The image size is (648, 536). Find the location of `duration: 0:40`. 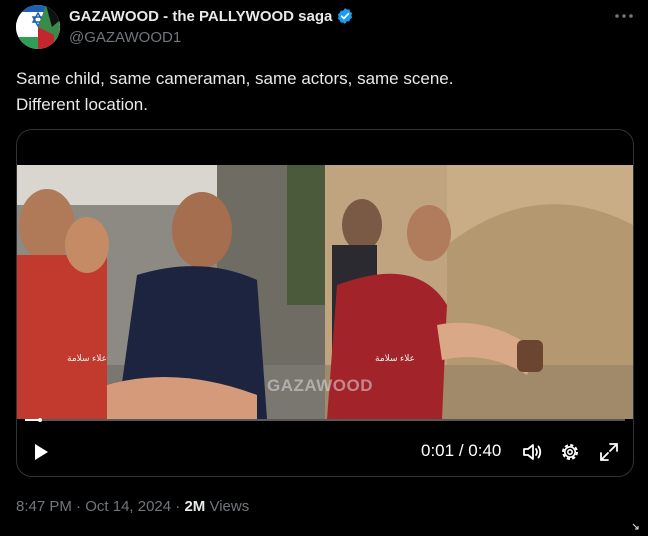

duration: 0:40 is located at coordinates (485, 450).